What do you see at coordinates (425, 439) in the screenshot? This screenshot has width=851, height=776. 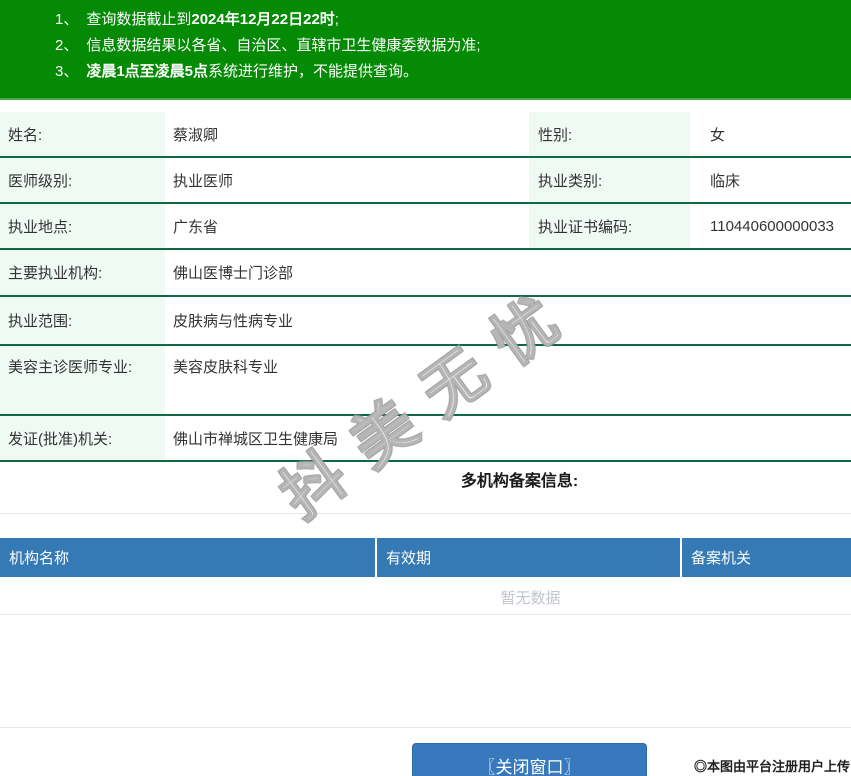 I see `table-row: 发证(批准)机关: 佛山市禅城区卫生健康局` at bounding box center [425, 439].